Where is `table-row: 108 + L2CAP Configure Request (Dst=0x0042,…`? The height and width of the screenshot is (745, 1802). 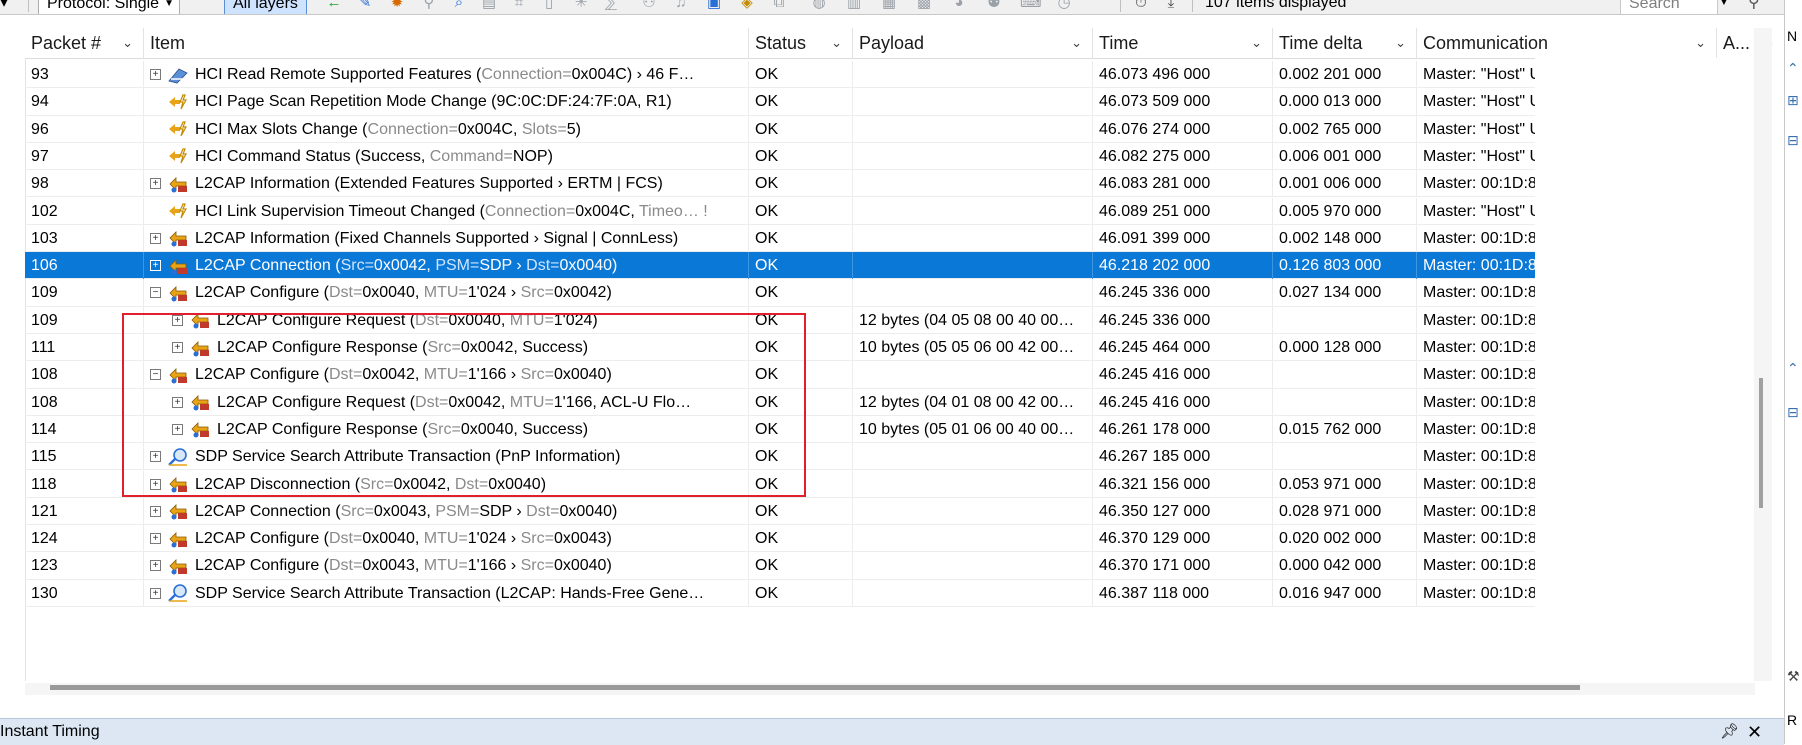
table-row: 108 + L2CAP Configure Request (Dst=0x0042,… is located at coordinates (780, 402).